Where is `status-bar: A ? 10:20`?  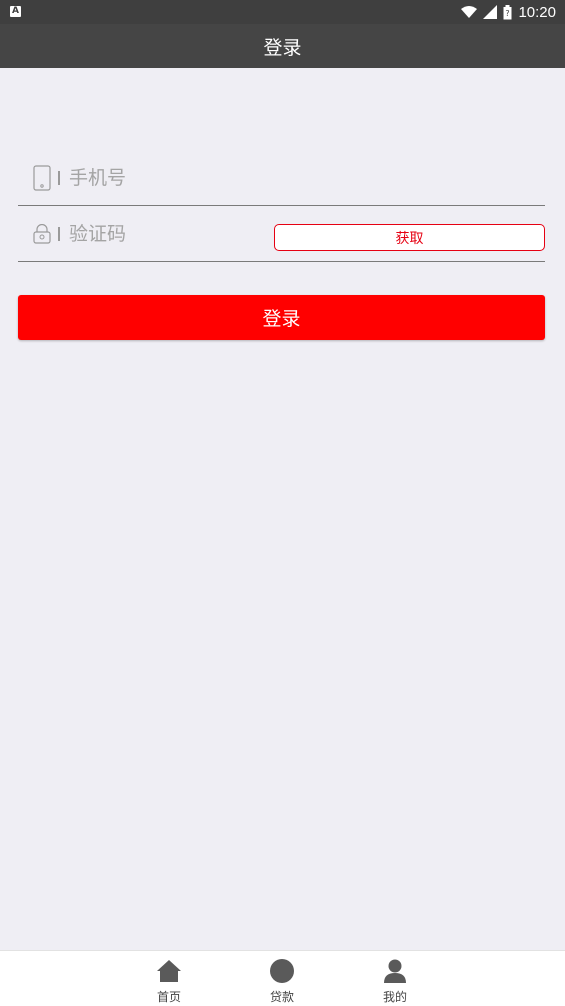 status-bar: A ? 10:20 is located at coordinates (282, 12).